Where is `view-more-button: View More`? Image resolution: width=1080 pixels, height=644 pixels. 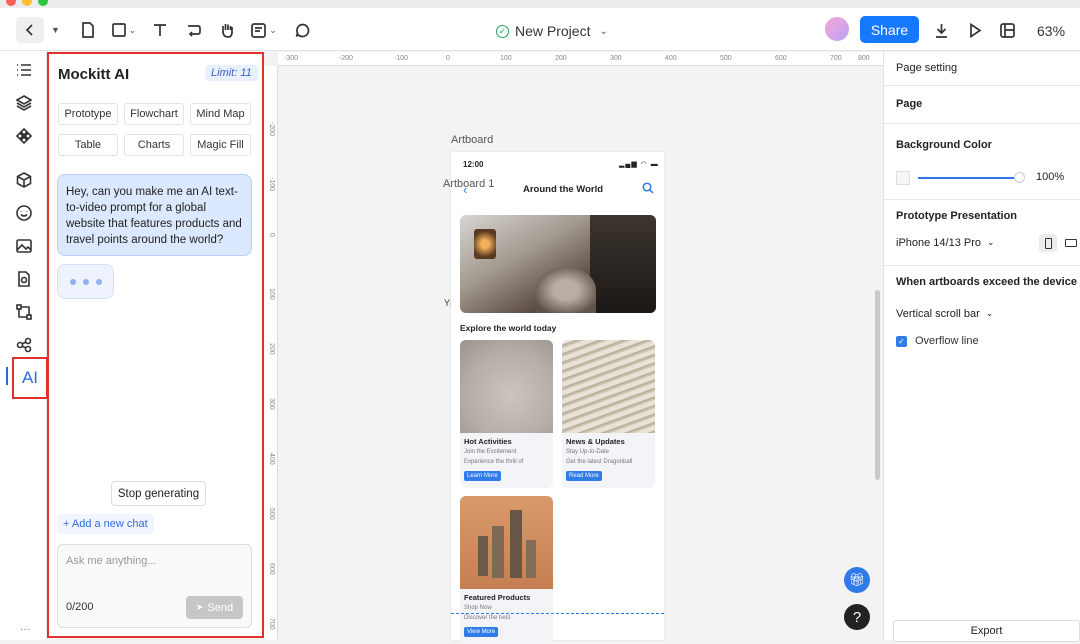
view-more-button: View More is located at coordinates (481, 632).